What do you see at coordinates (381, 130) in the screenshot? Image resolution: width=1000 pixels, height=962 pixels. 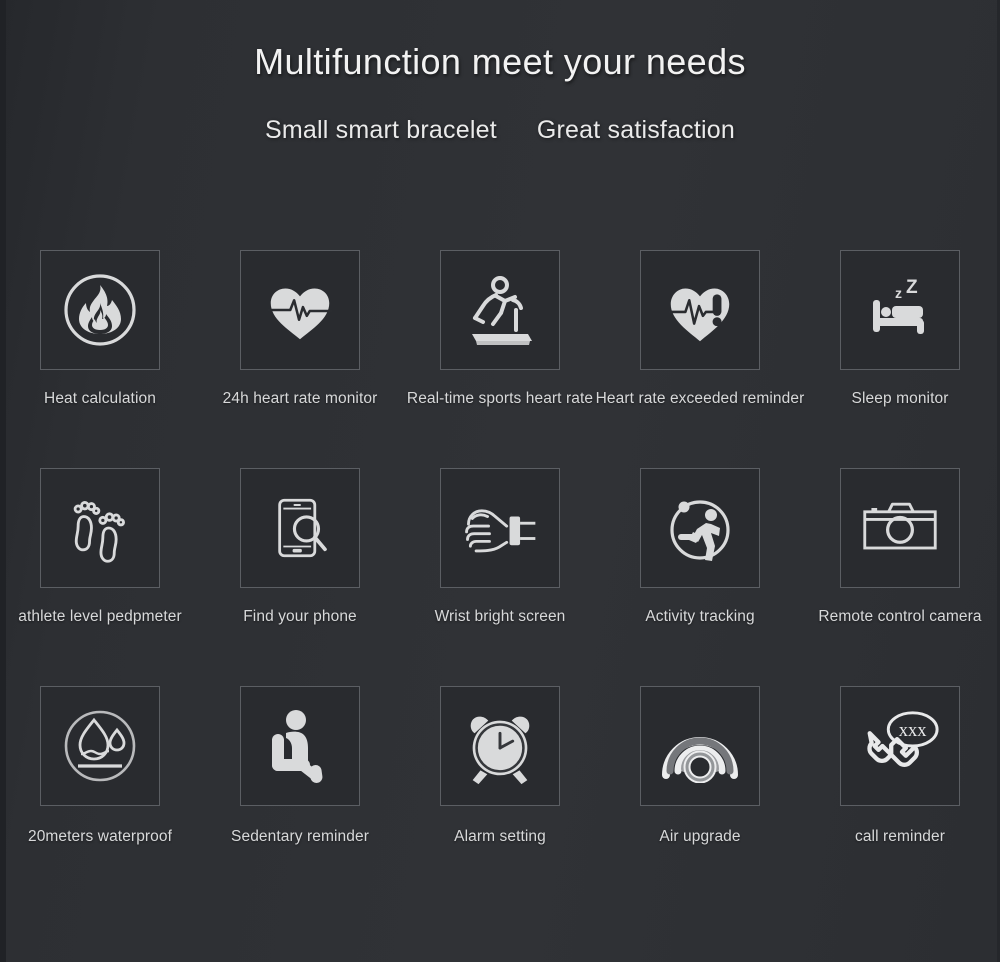 I see `subtitle-left: Small smart bracelet` at bounding box center [381, 130].